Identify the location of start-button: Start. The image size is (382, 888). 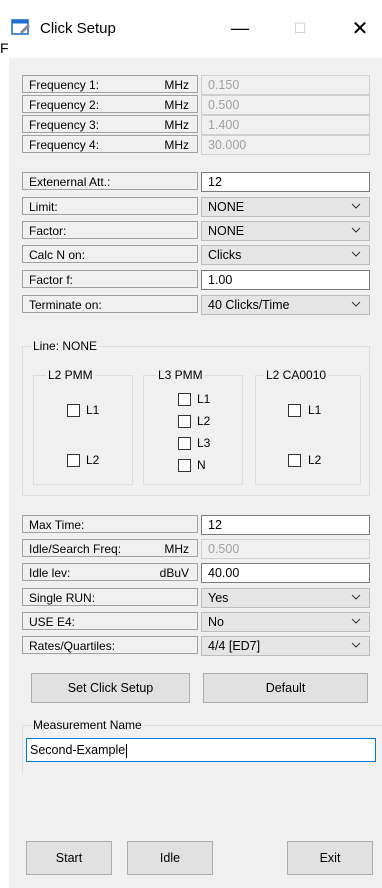
(69, 858).